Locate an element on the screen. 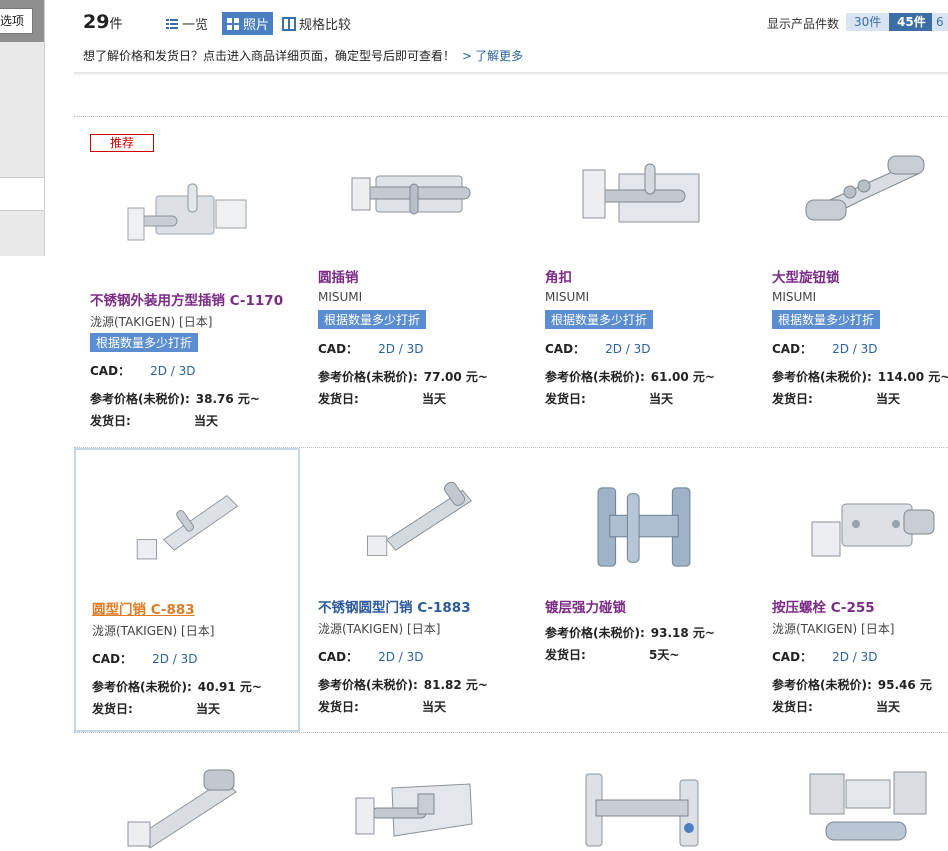 The width and height of the screenshot is (948, 851). price-row: 参考价格(未税价): 93.18 元~ is located at coordinates (630, 632).